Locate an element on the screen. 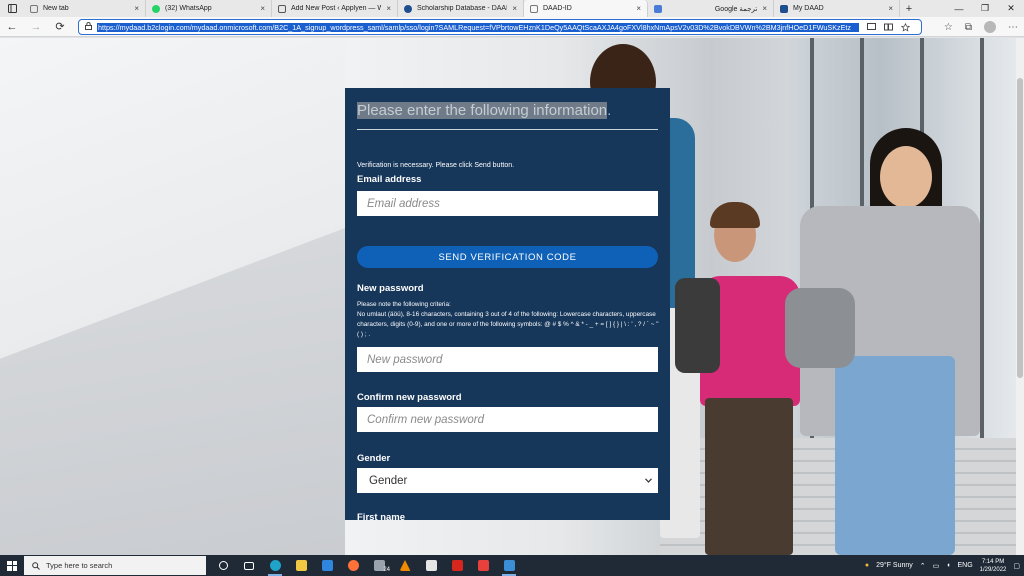  email-label: Email address is located at coordinates (389, 179).